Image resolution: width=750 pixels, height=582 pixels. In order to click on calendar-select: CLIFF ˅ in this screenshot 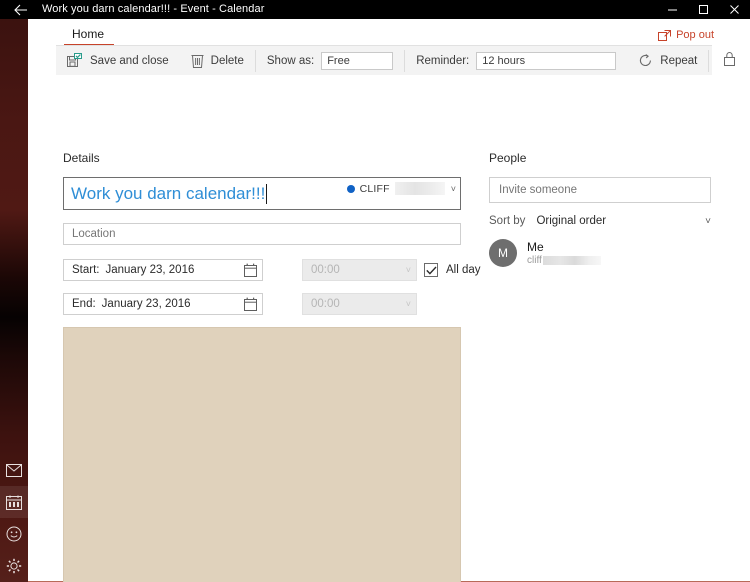, I will do `click(401, 188)`.